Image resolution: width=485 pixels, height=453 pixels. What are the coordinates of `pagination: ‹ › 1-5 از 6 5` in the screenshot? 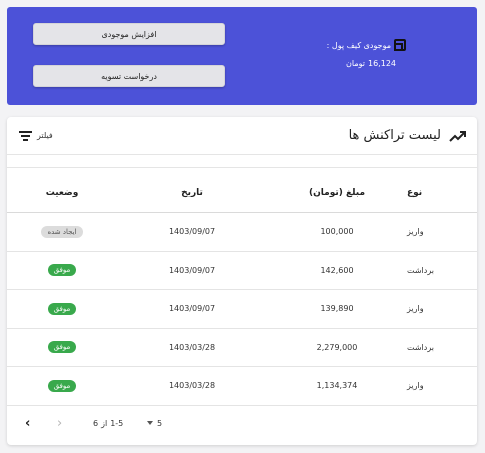 It's located at (242, 423).